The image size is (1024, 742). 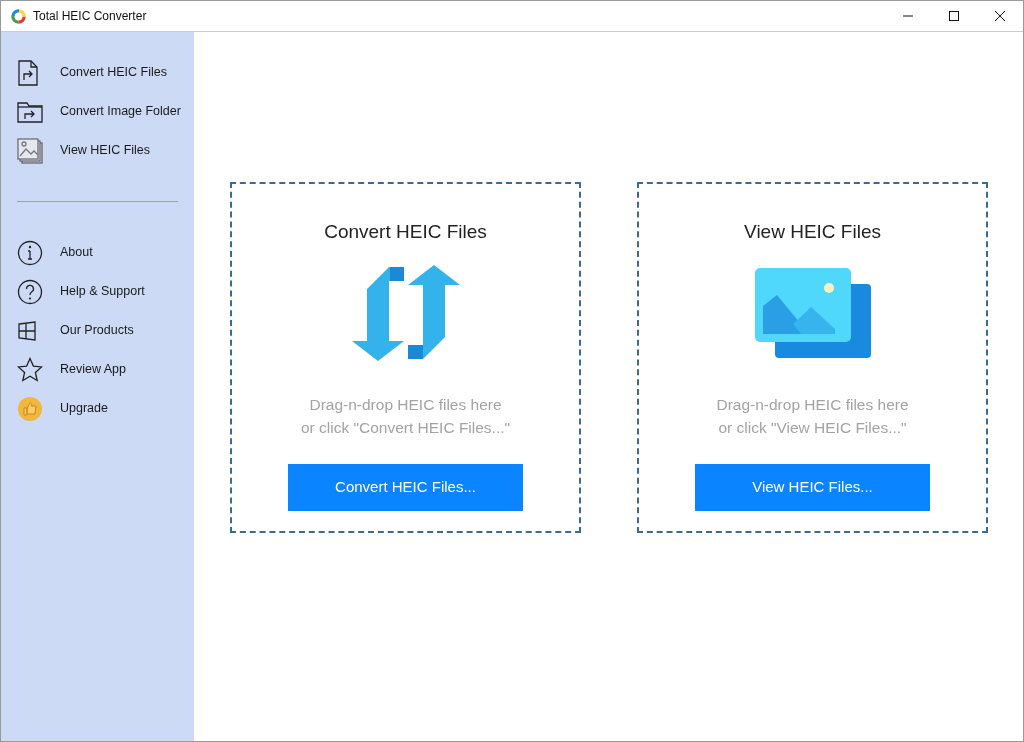 I want to click on sidebar-item: Our Products, so click(x=97, y=330).